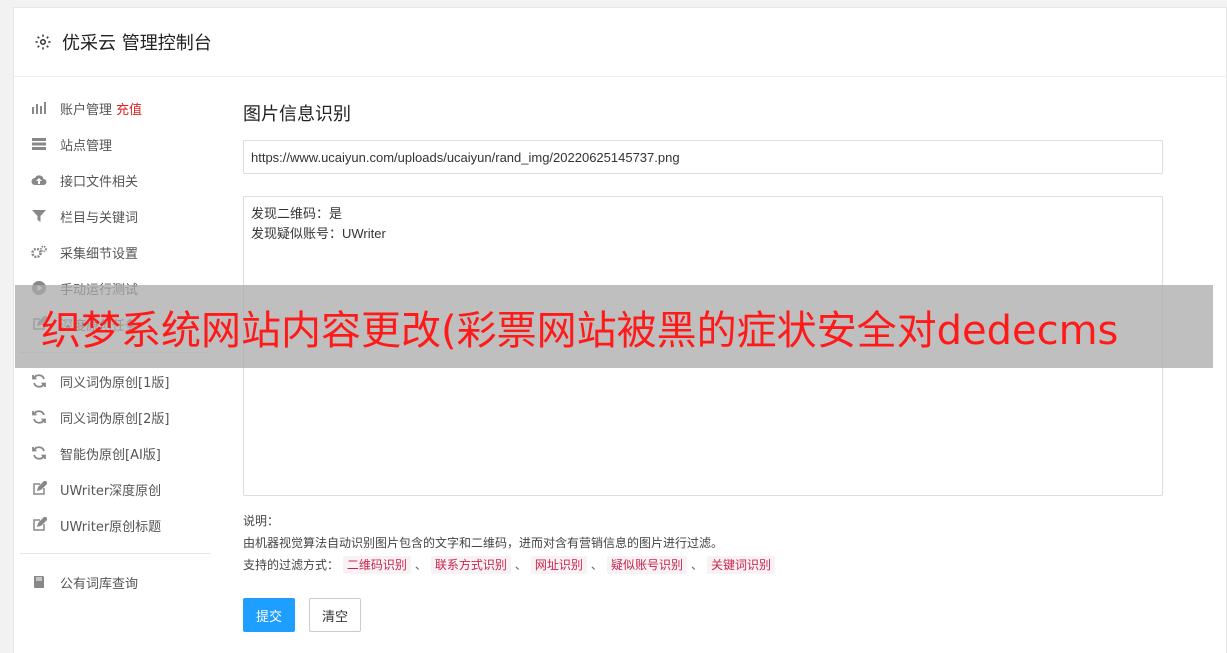 The image size is (1227, 653). What do you see at coordinates (39, 252) in the screenshot?
I see `cogs-icon` at bounding box center [39, 252].